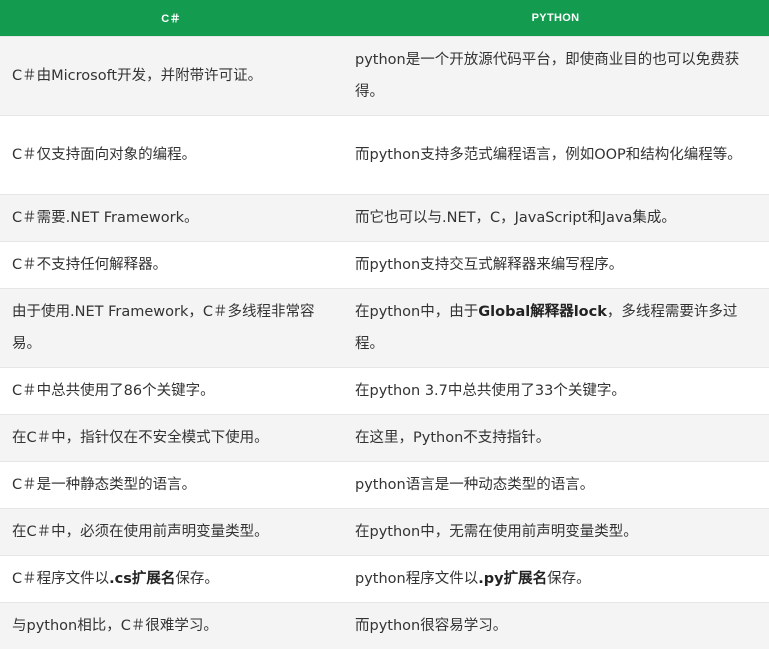  I want to click on python-cell: 在这里，Python不支持指针。, so click(555, 438).